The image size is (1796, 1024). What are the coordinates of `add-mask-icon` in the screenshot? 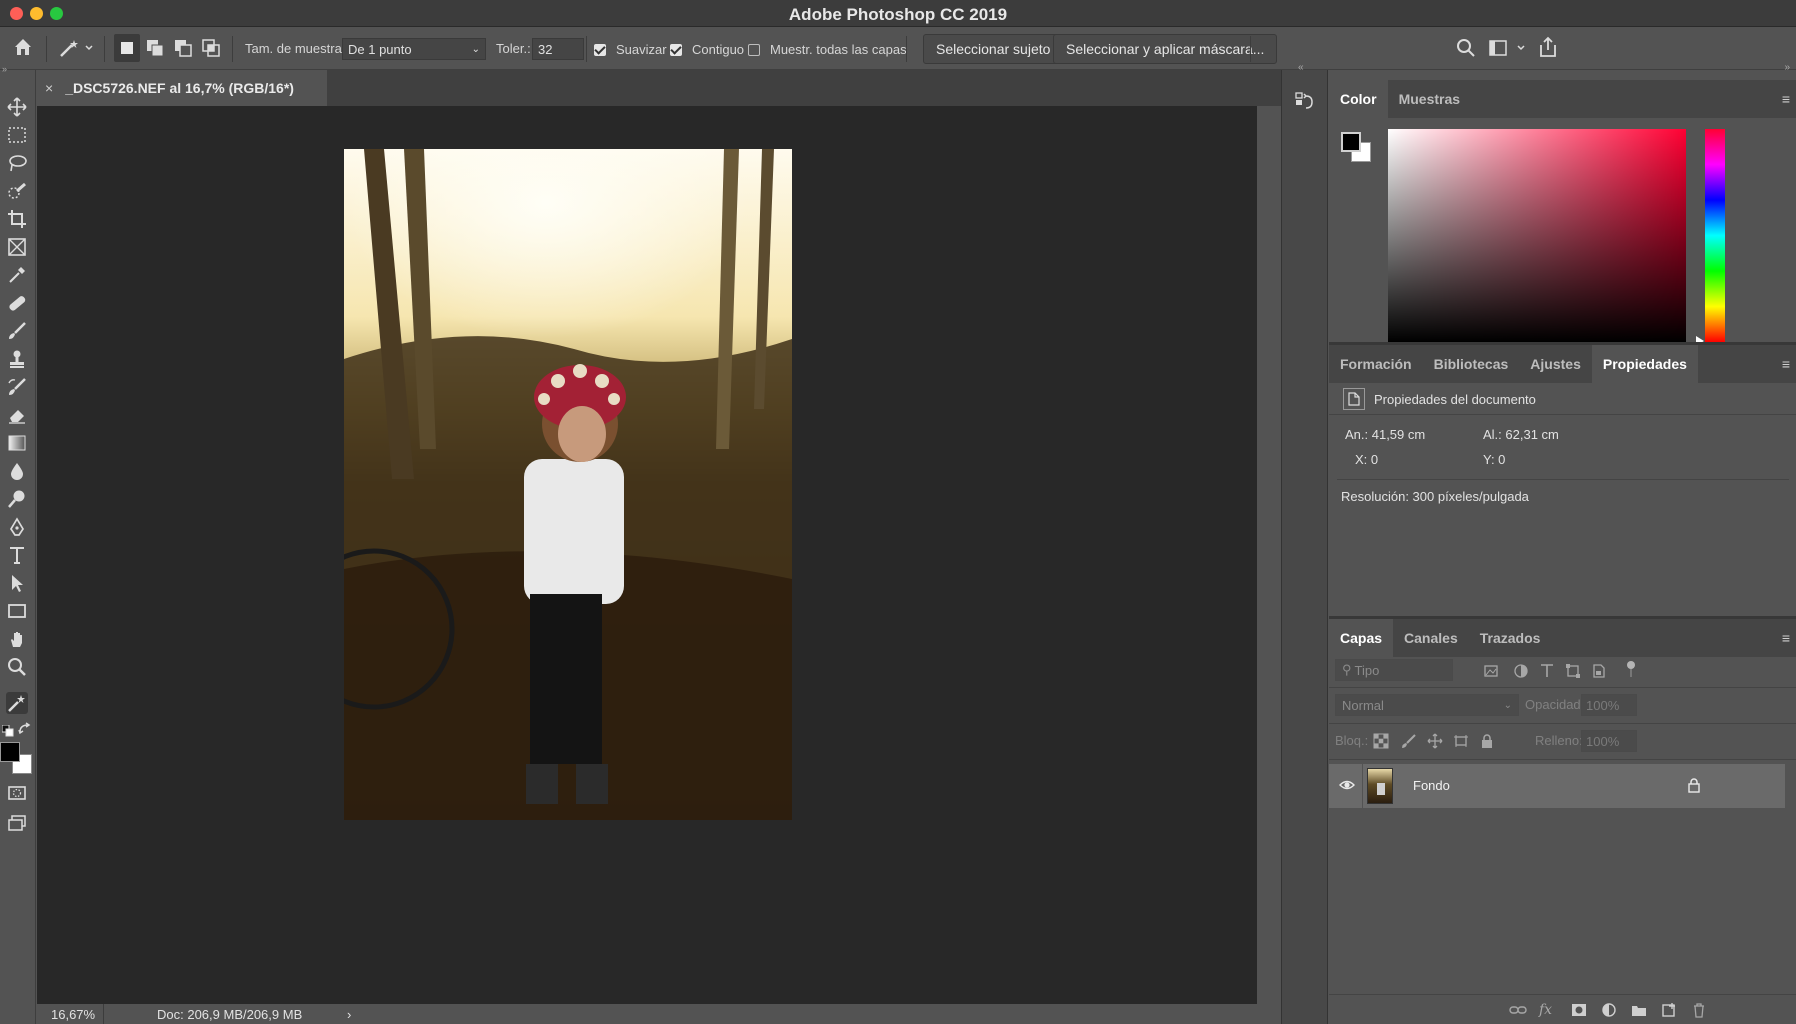 It's located at (1579, 1010).